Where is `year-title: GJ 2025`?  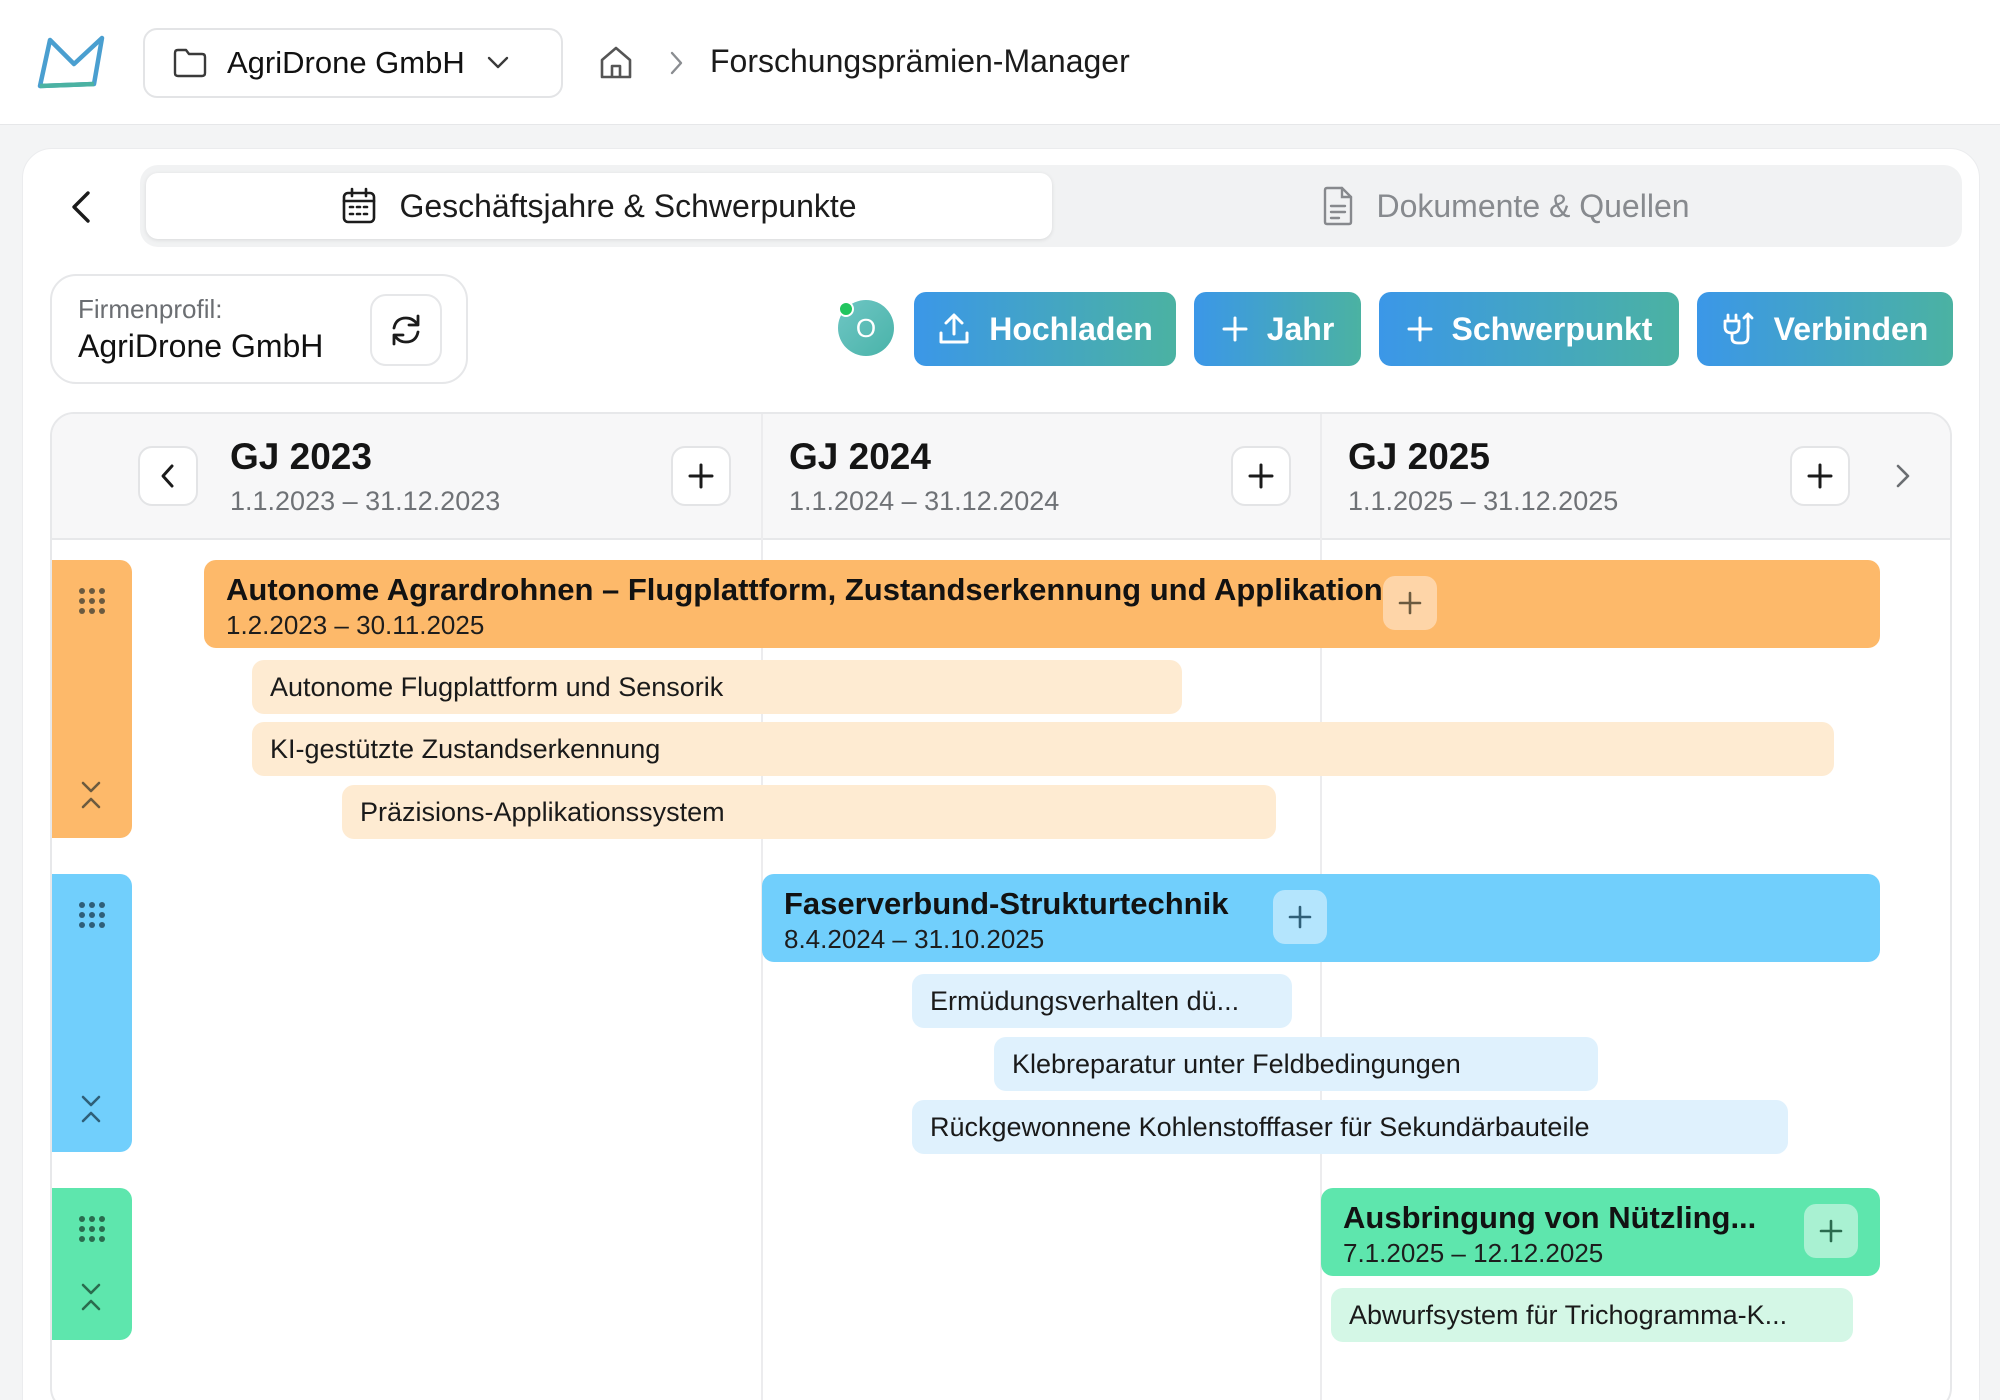
year-title: GJ 2025 is located at coordinates (1419, 456).